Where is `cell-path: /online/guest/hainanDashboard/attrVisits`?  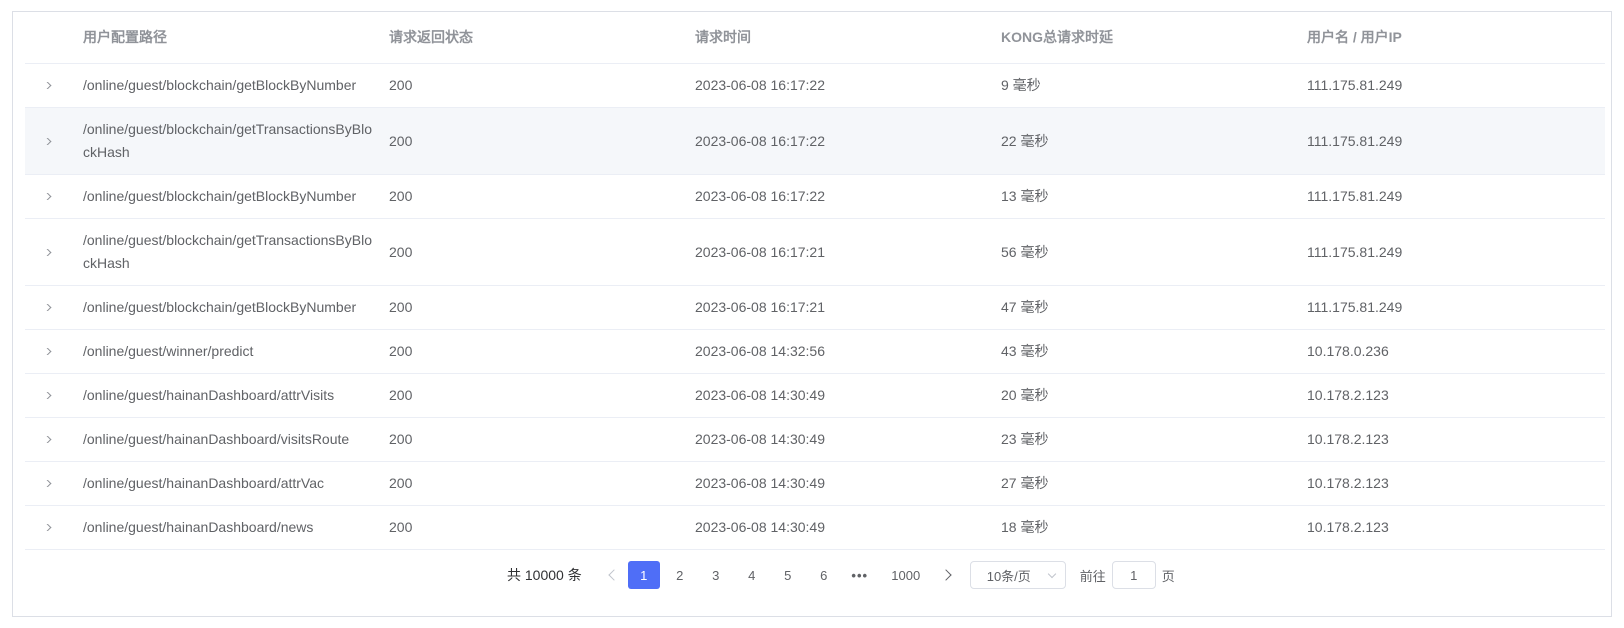 cell-path: /online/guest/hainanDashboard/attrVisits is located at coordinates (209, 395).